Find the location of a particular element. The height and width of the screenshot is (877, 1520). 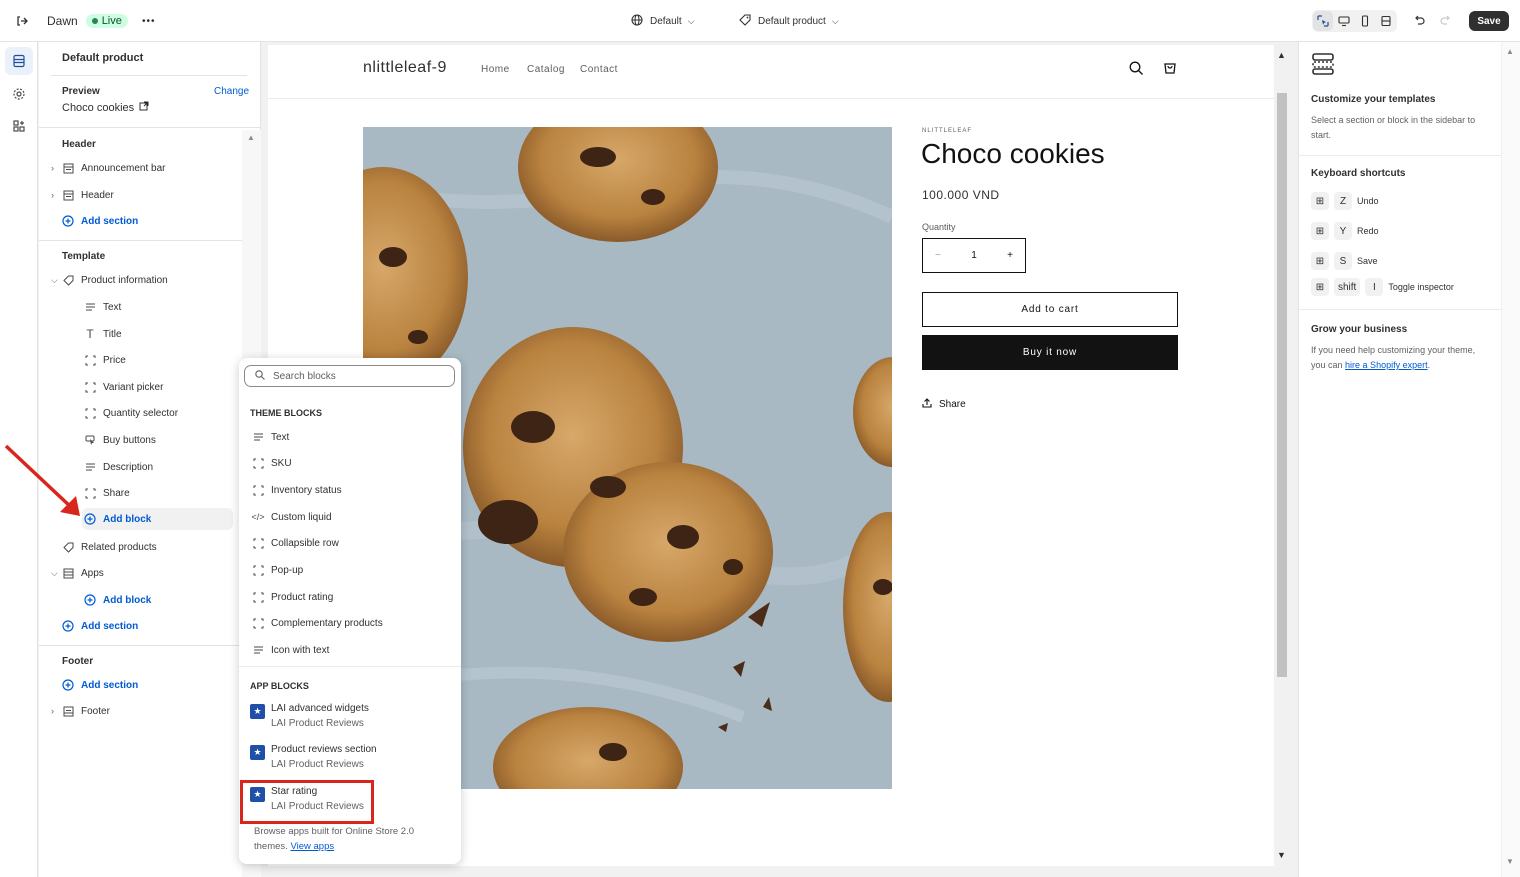

more-label: ••• is located at coordinates (149, 21).